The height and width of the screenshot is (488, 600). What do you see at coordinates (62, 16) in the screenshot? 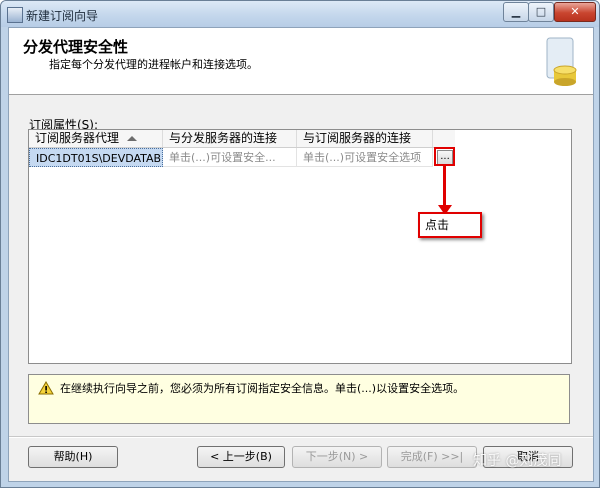
I see `window-title: 新建订阅向导` at bounding box center [62, 16].